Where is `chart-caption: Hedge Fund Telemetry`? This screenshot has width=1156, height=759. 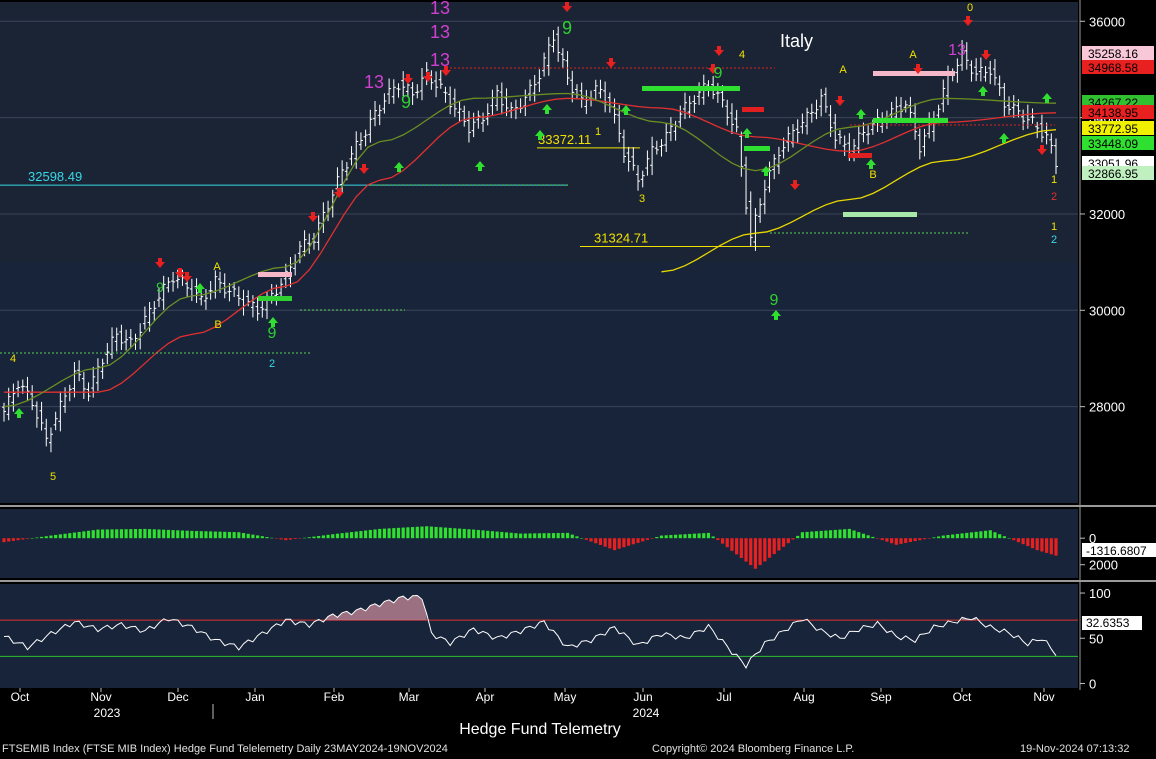 chart-caption: Hedge Fund Telemetry is located at coordinates (540, 729).